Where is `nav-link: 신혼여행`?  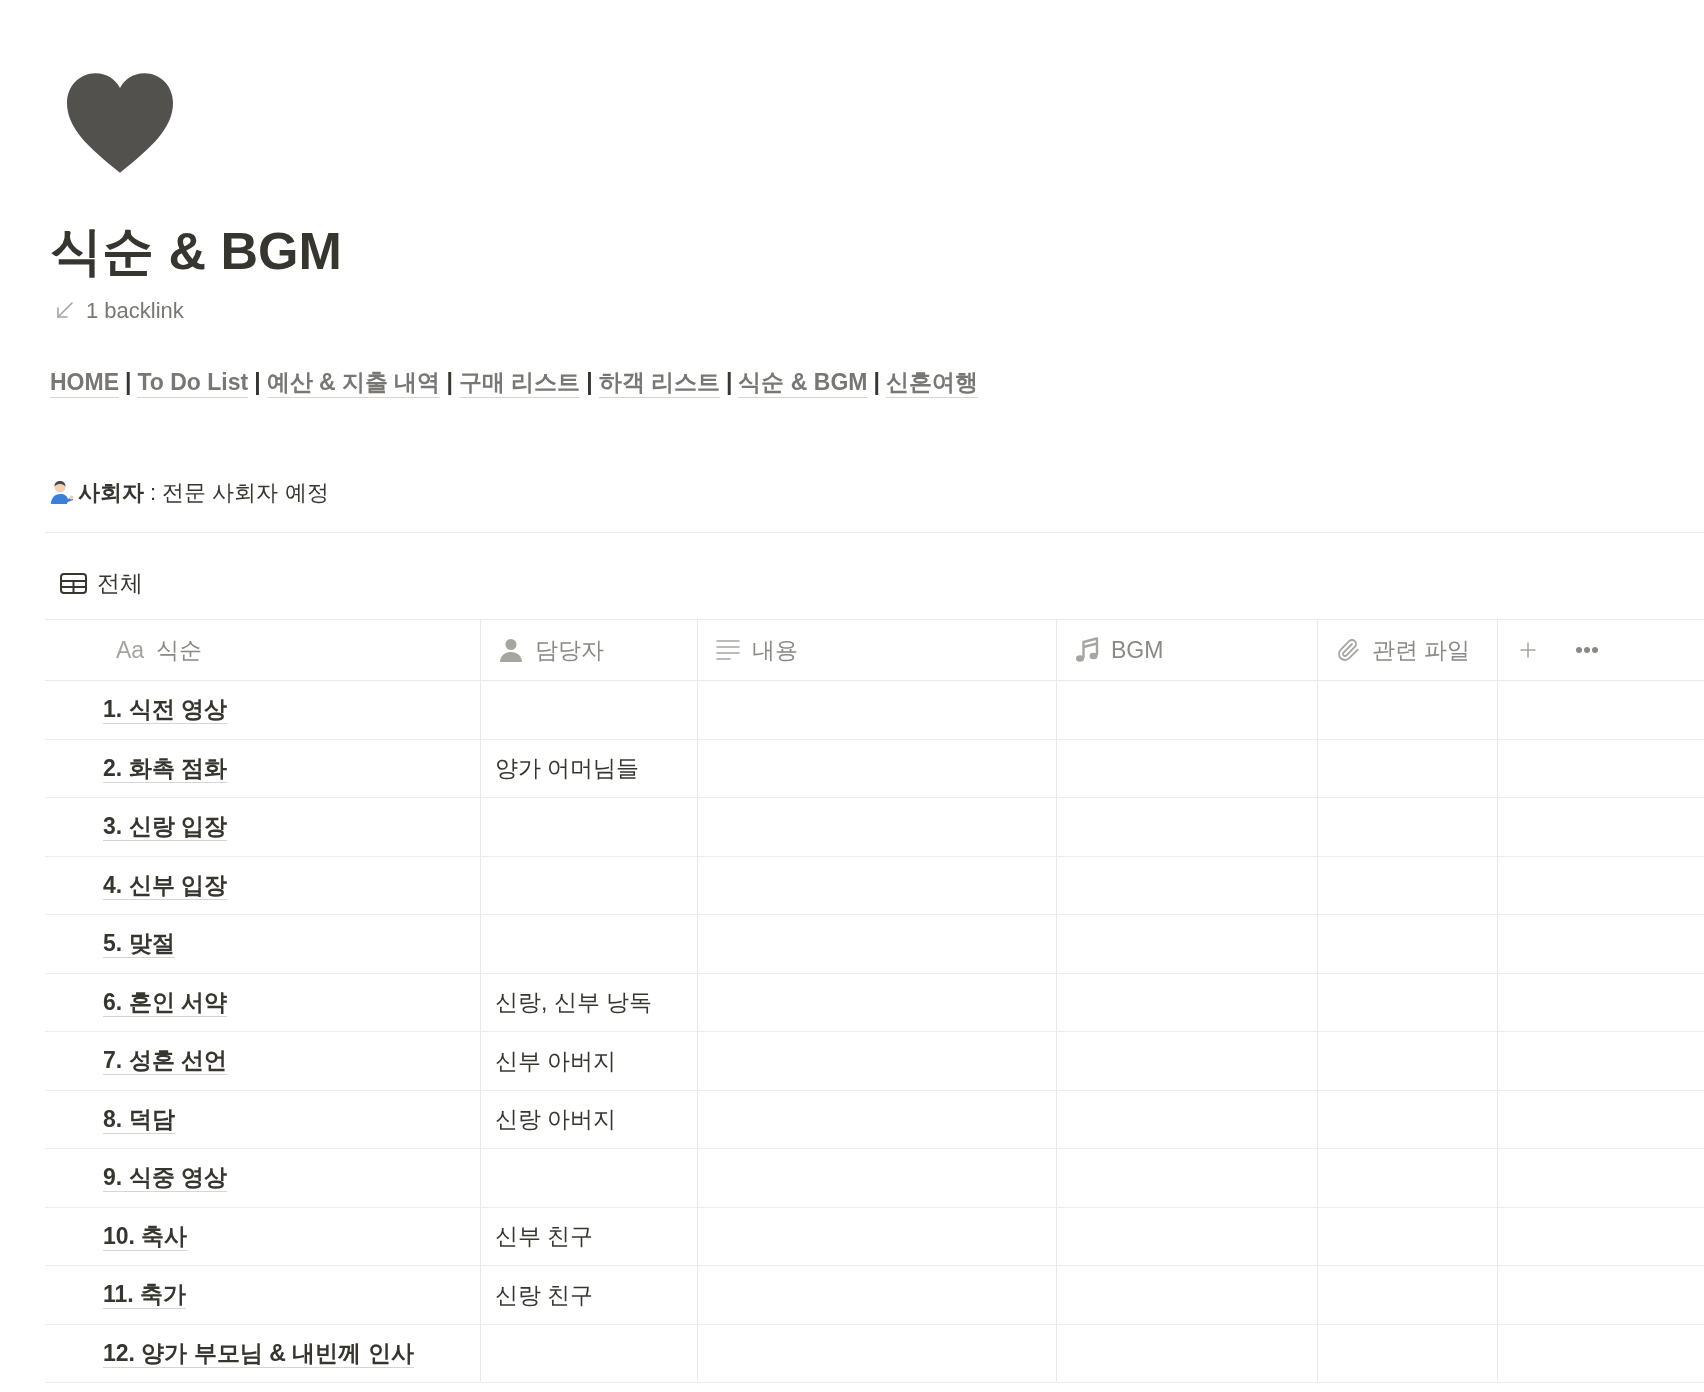
nav-link: 신혼여행 is located at coordinates (932, 382).